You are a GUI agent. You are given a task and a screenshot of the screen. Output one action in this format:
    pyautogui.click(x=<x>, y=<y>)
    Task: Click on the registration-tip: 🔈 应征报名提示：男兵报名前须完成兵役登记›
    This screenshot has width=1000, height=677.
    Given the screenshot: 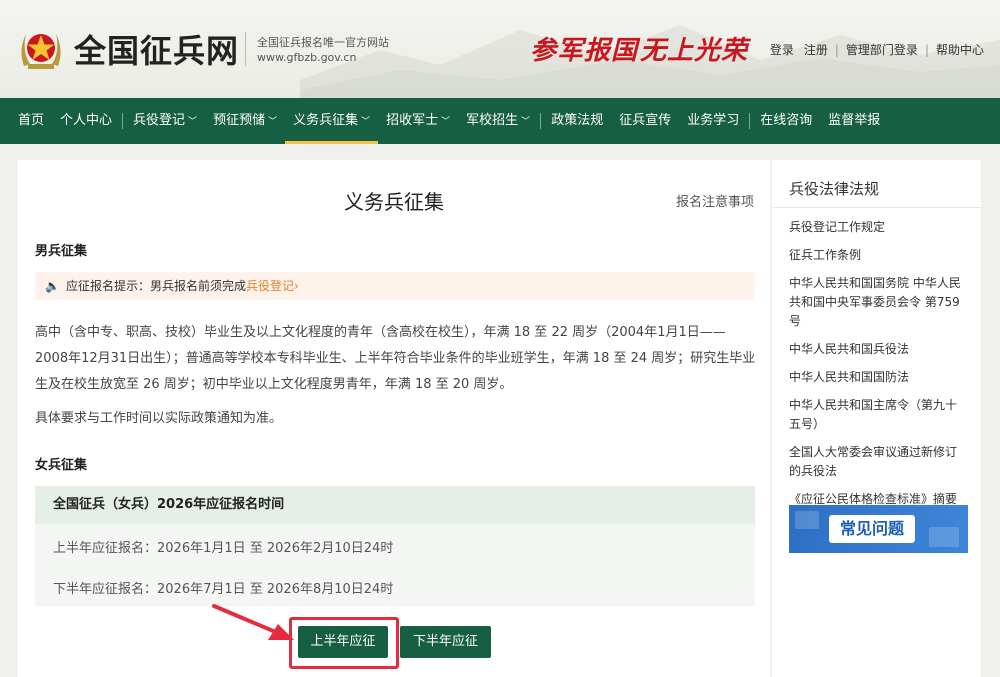 What is the action you would take?
    pyautogui.click(x=395, y=286)
    